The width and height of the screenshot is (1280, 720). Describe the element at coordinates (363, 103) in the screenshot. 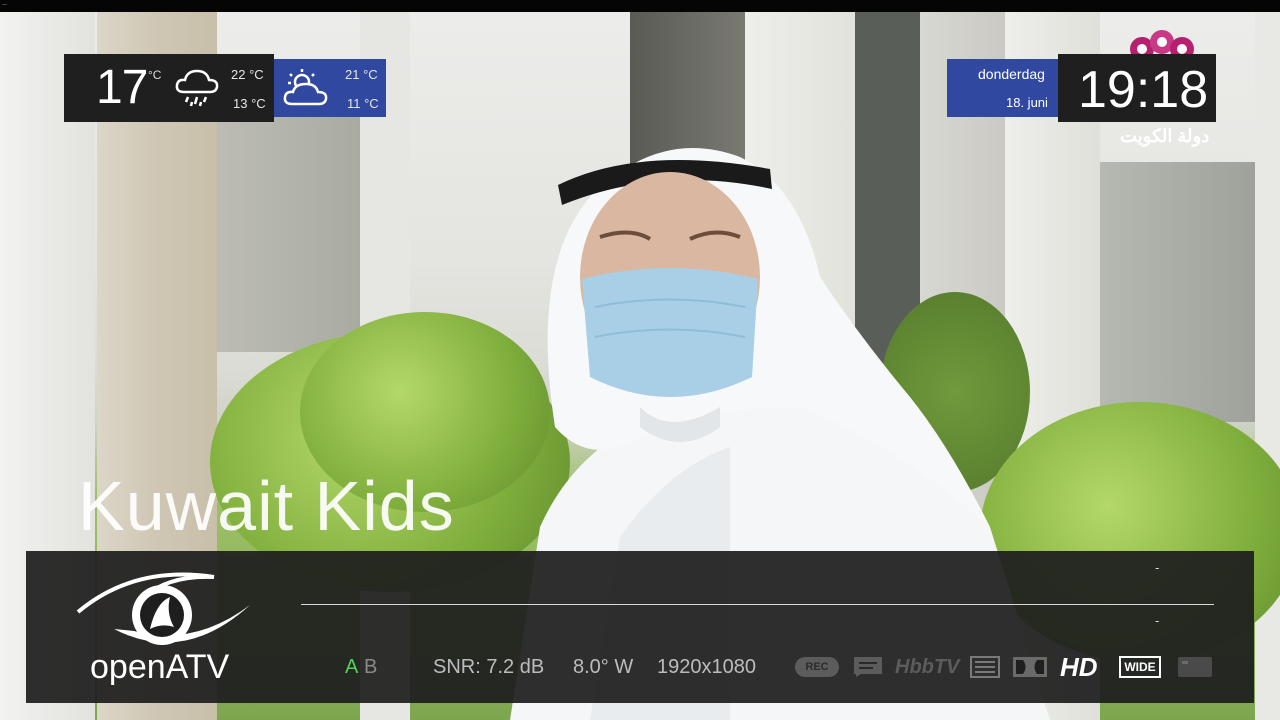

I see `tomorrow-low: 11 °C` at that location.